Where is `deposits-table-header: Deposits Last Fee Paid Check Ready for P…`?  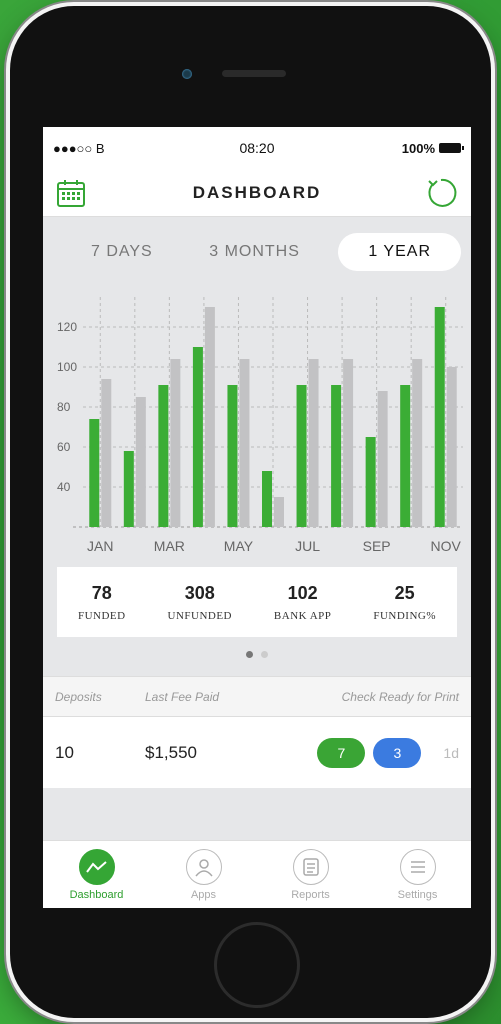
deposits-table-header: Deposits Last Fee Paid Check Ready for P… is located at coordinates (257, 696).